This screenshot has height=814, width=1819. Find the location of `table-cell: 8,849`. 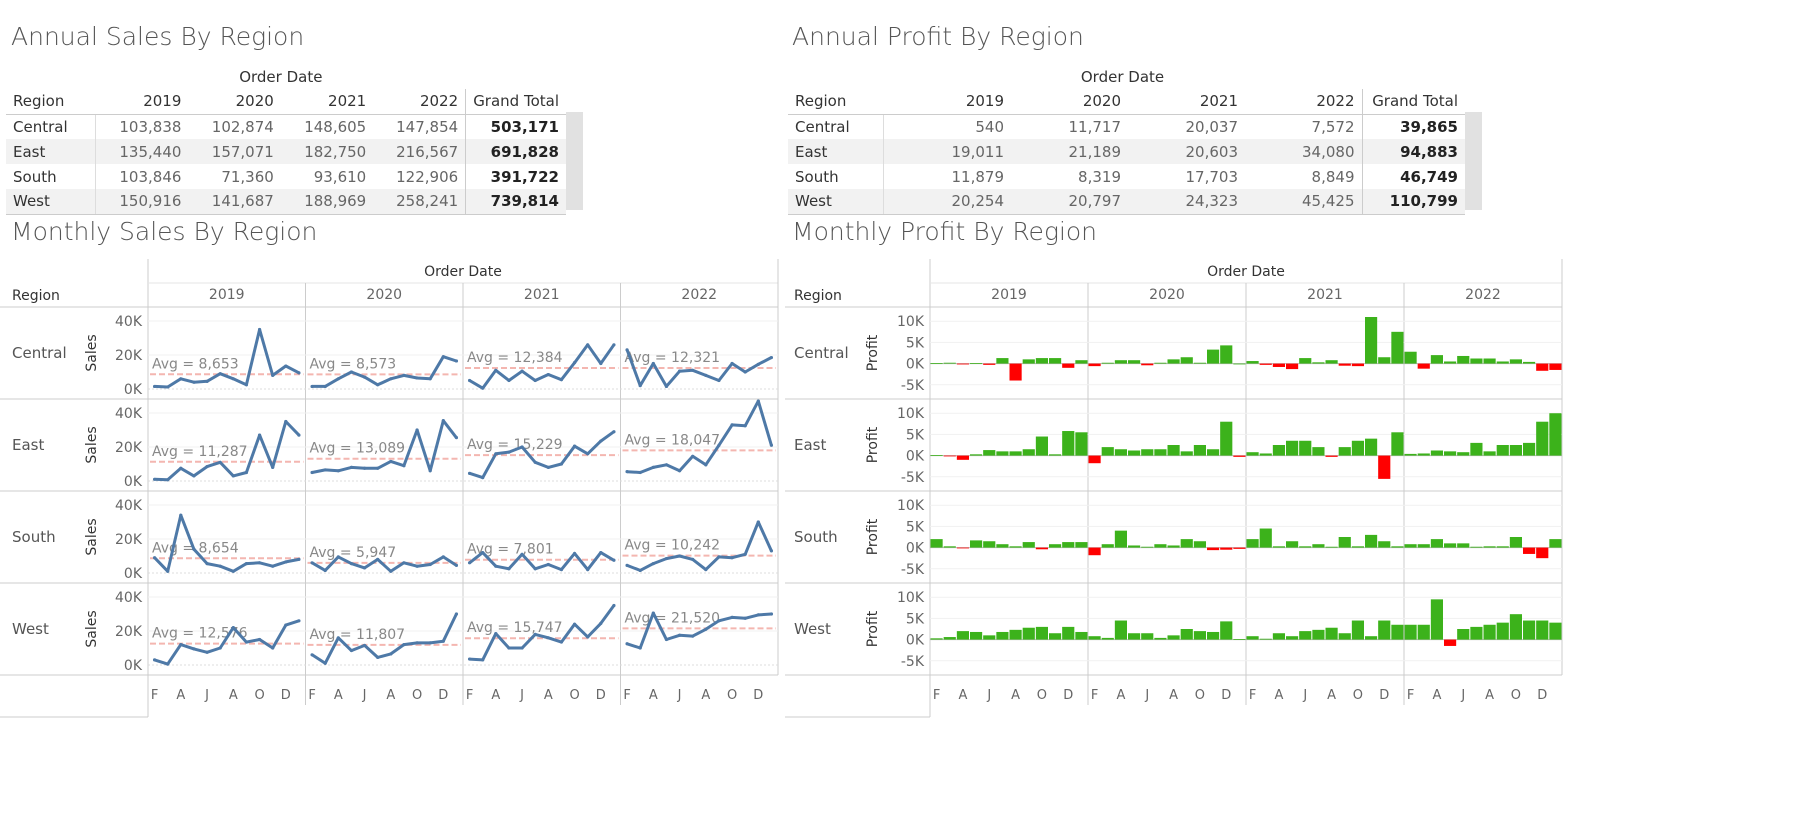

table-cell: 8,849 is located at coordinates (1333, 176).